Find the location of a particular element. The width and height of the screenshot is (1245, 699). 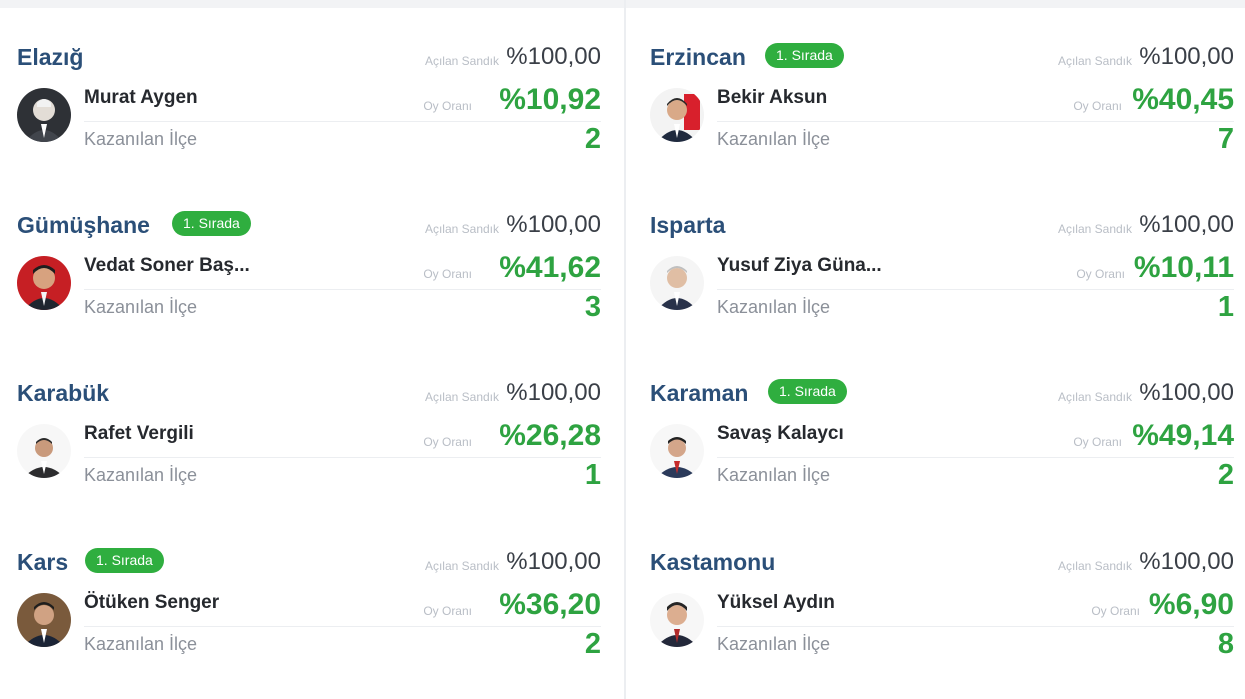

vote-rate-value: %10,92 is located at coordinates (550, 99).